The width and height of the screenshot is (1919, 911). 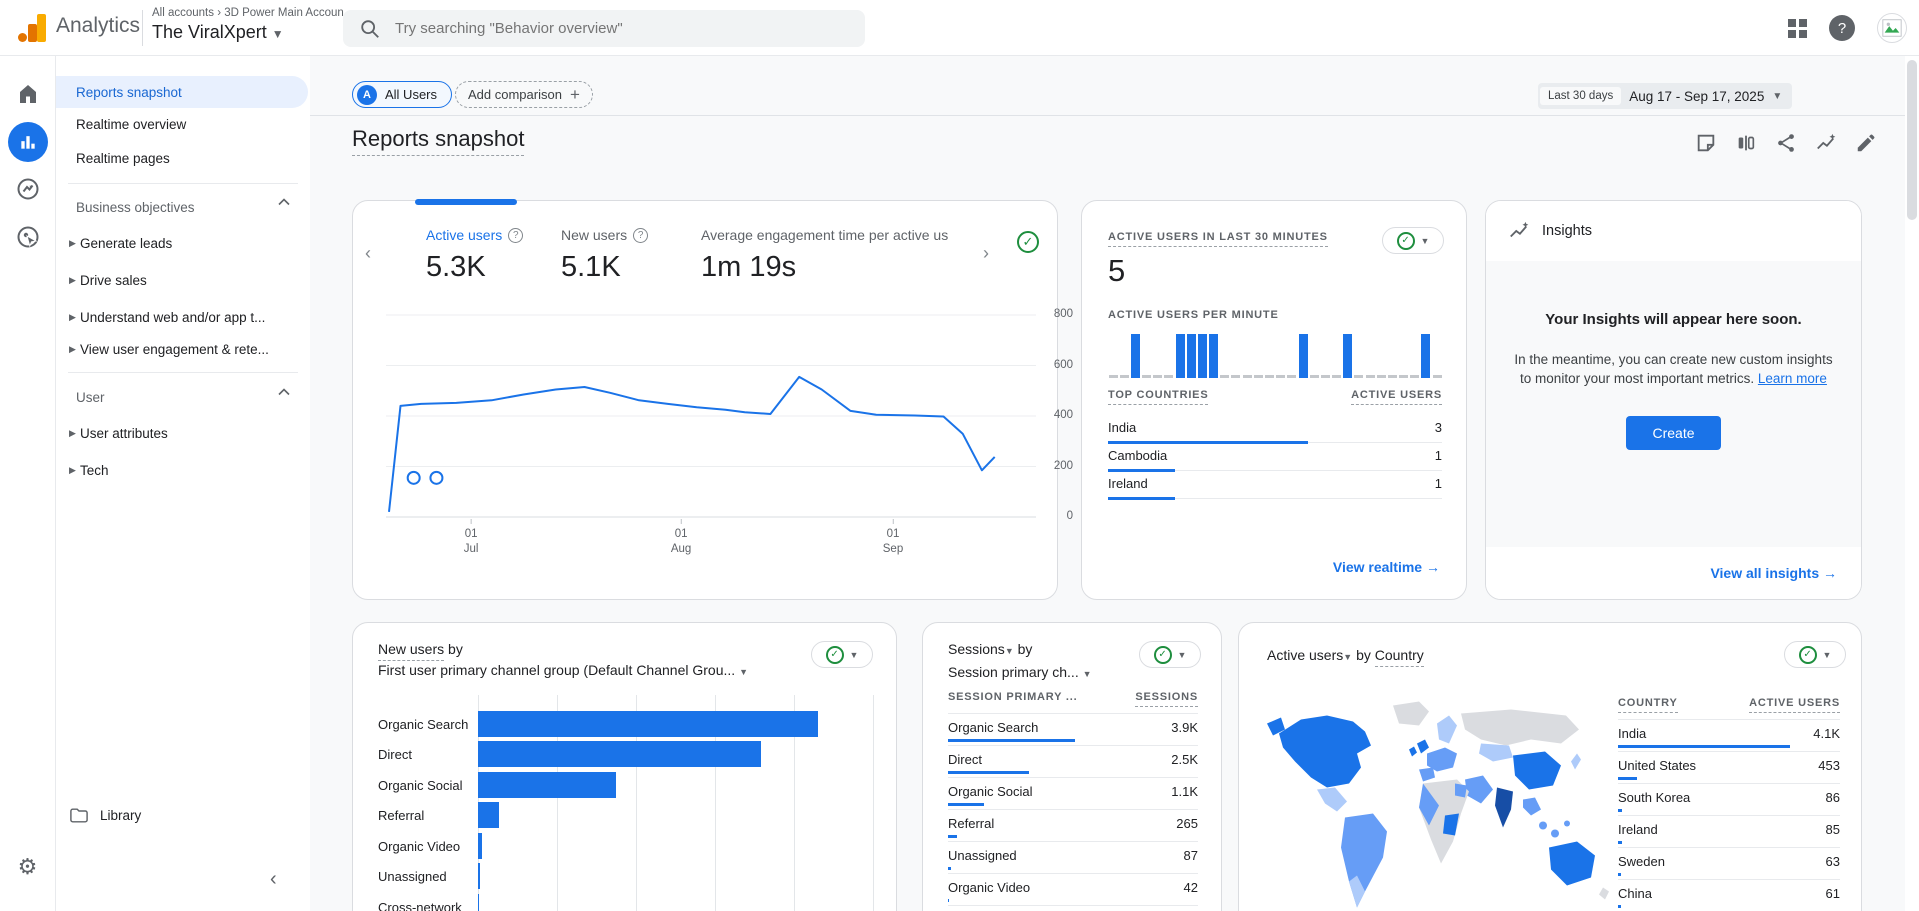 I want to click on country-name: India, so click(x=1122, y=427).